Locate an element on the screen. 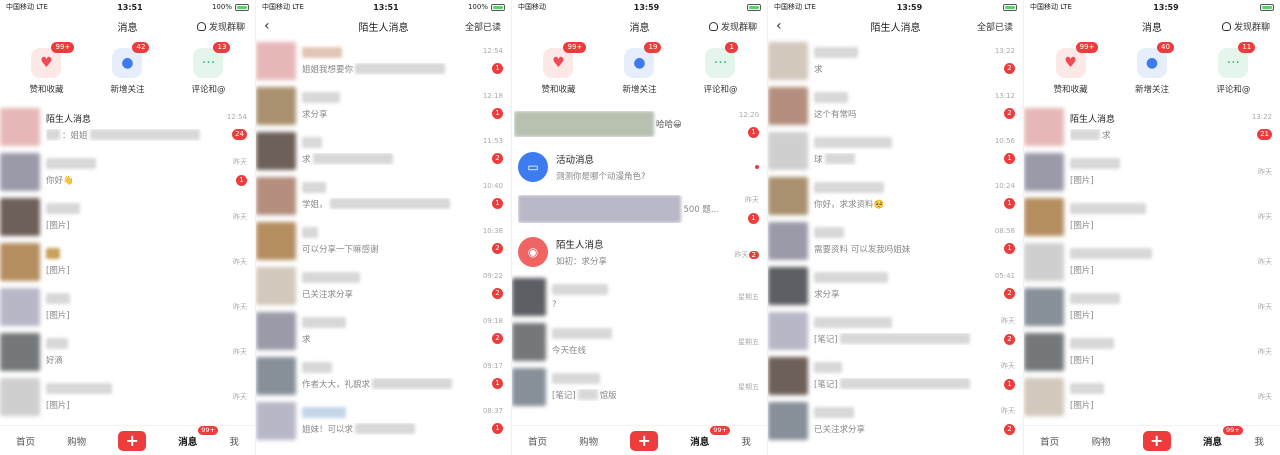  list-item: 陌生人消息 ：姐姐 12:54 24 is located at coordinates (127, 126).